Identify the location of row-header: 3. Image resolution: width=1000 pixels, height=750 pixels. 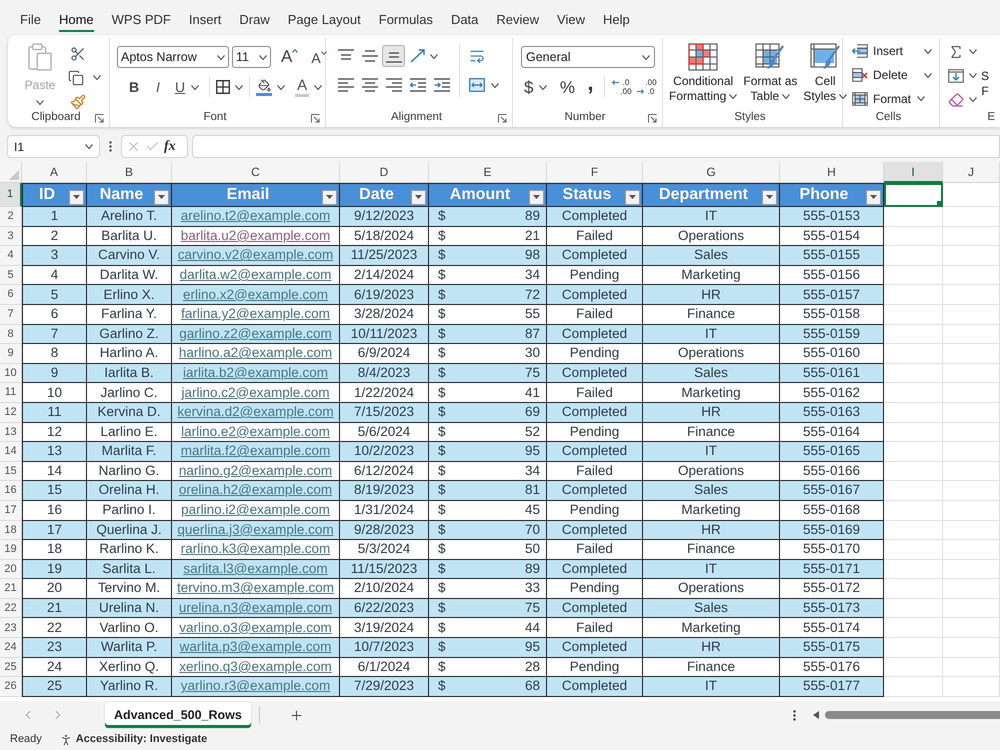
(11, 236).